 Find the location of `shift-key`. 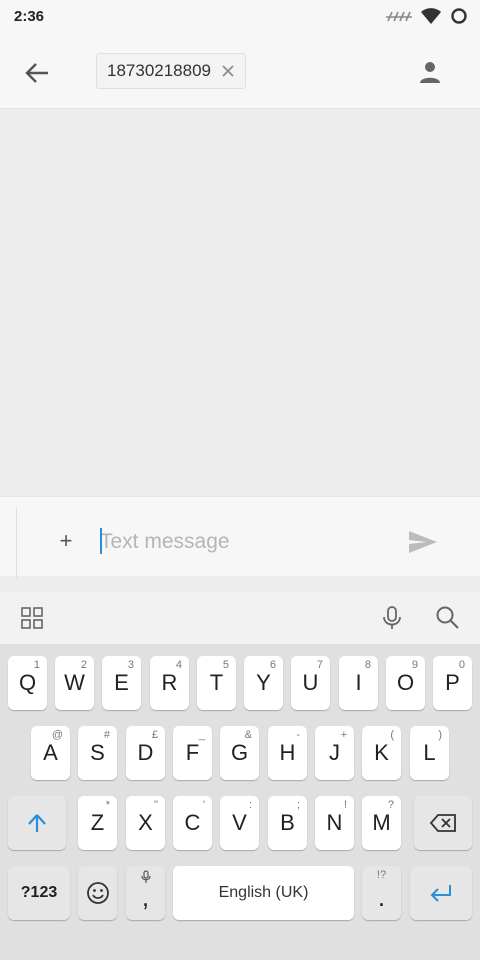

shift-key is located at coordinates (37, 823).